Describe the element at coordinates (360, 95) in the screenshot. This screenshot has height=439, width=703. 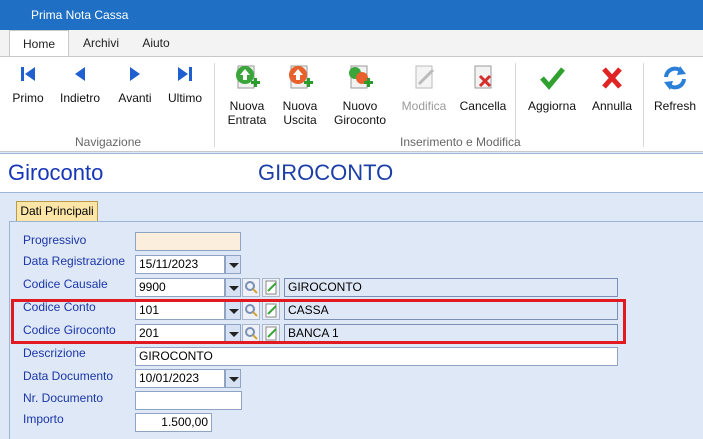
I see `new-transfer-button: Nuovo Giroconto` at that location.